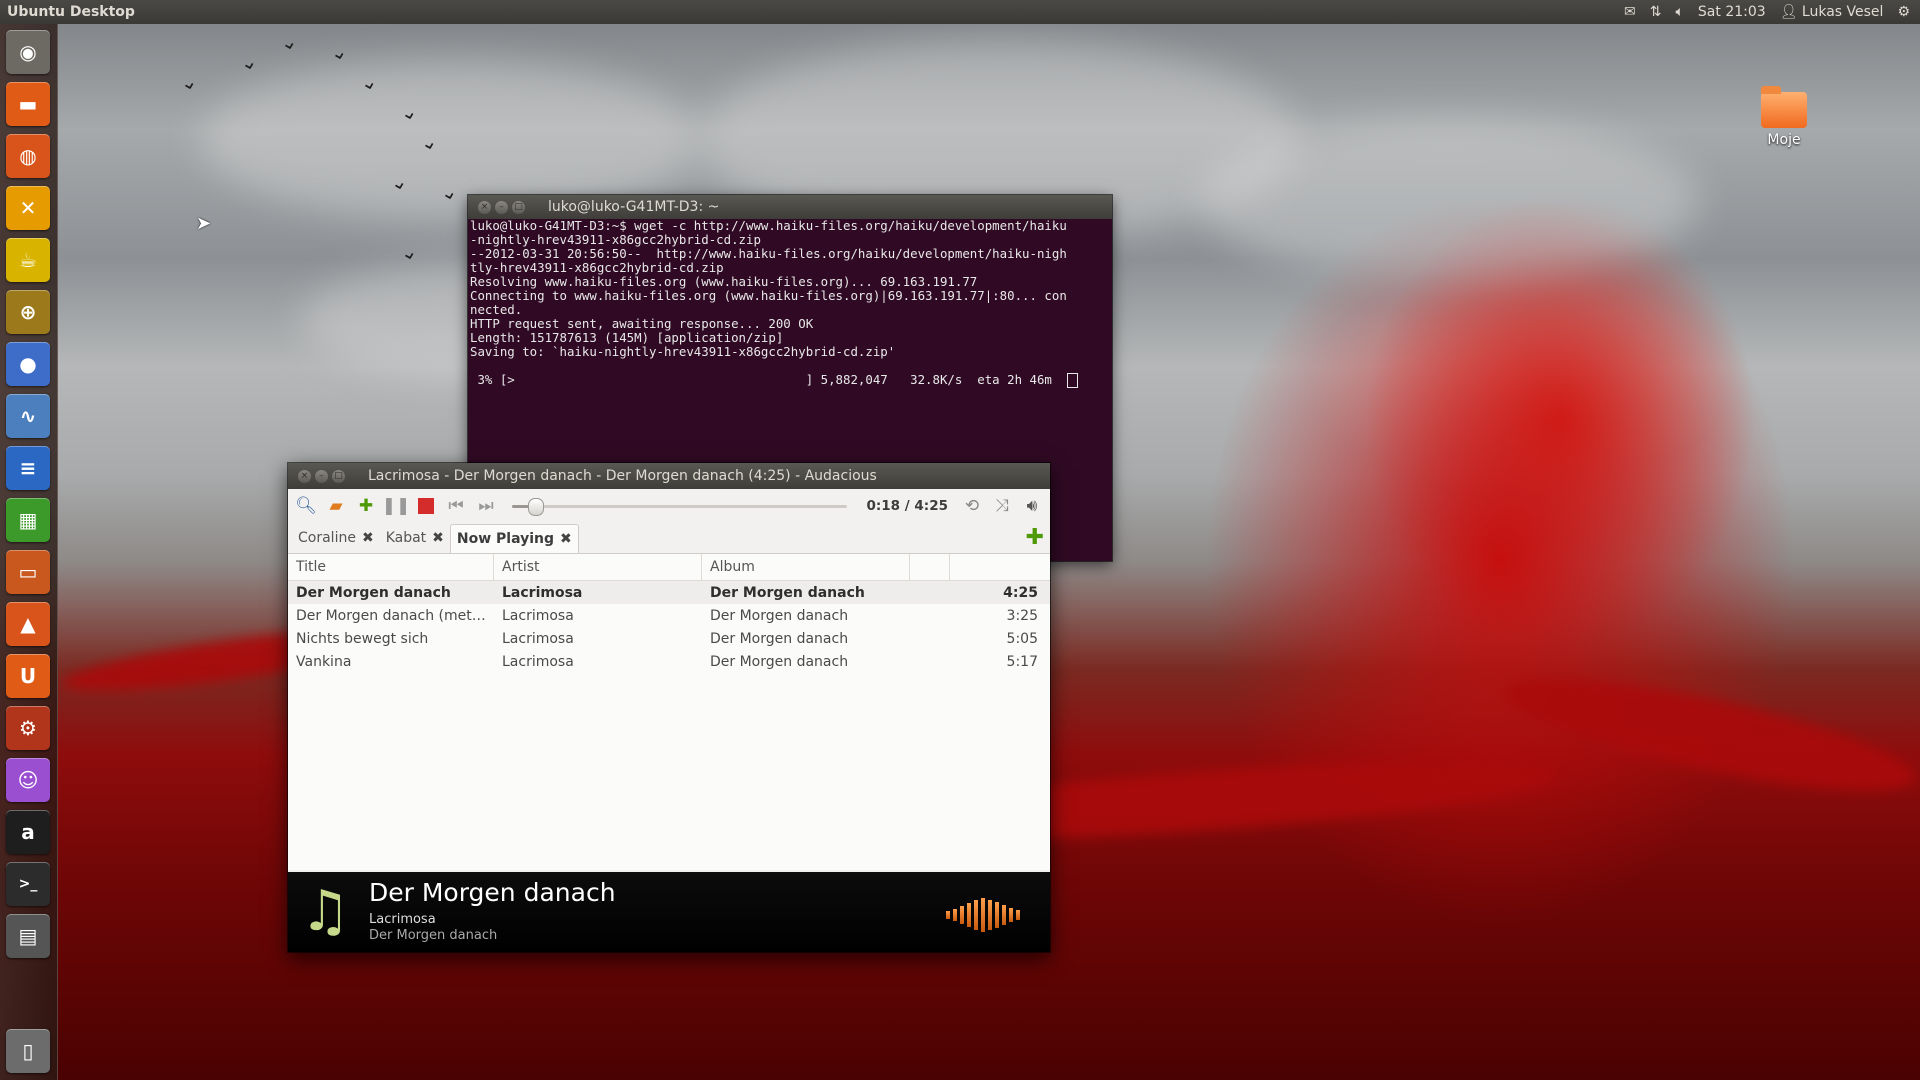  Describe the element at coordinates (1072, 380) in the screenshot. I see `terminal-cursor` at that location.